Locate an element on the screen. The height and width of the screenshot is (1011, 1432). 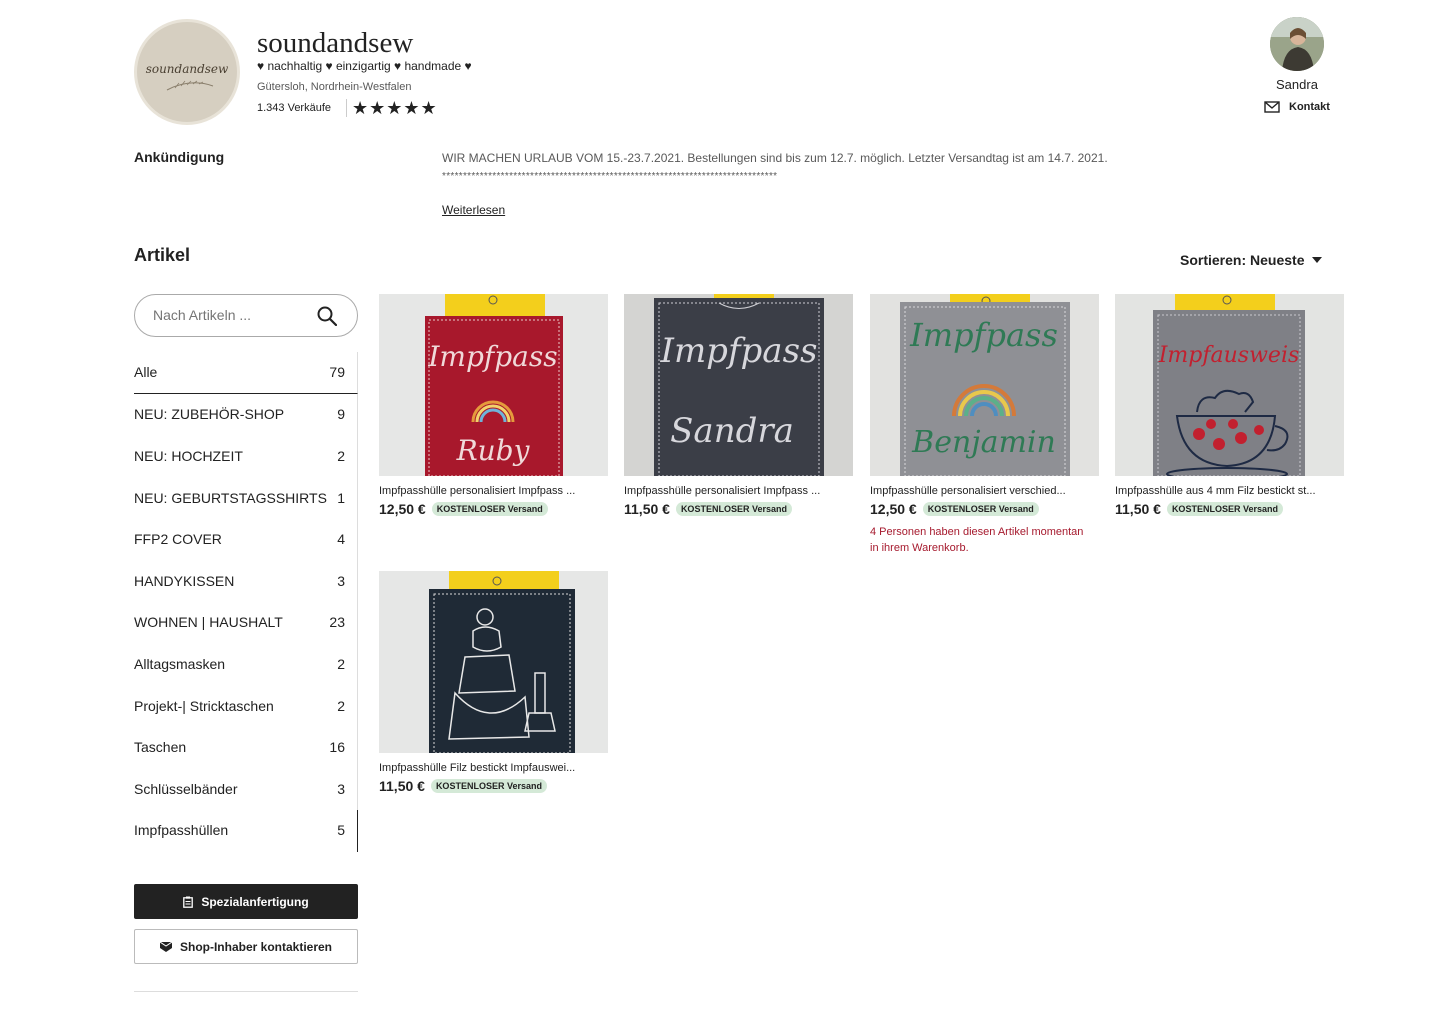
category-item-schluesselbaender: Schlüsselbänder 3 is located at coordinates (246, 789).